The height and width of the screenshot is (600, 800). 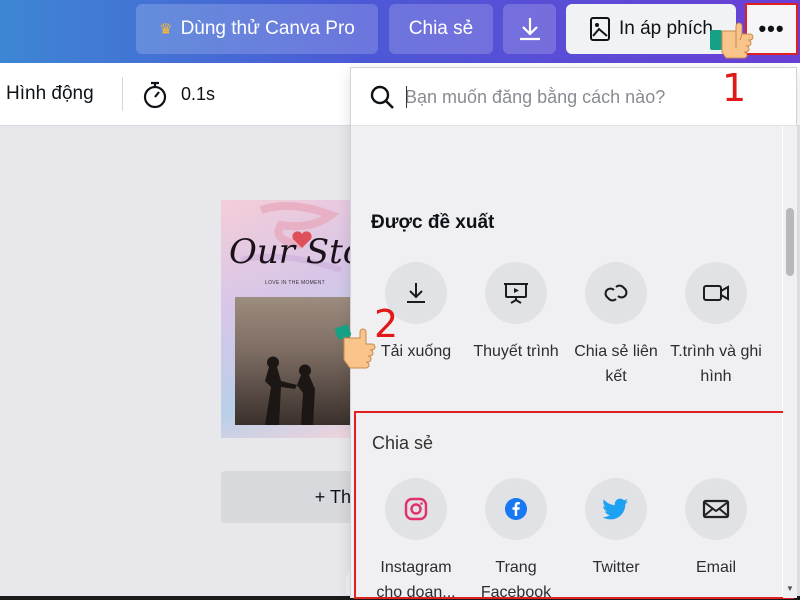 I want to click on share-button: Chia sẻ, so click(x=441, y=29).